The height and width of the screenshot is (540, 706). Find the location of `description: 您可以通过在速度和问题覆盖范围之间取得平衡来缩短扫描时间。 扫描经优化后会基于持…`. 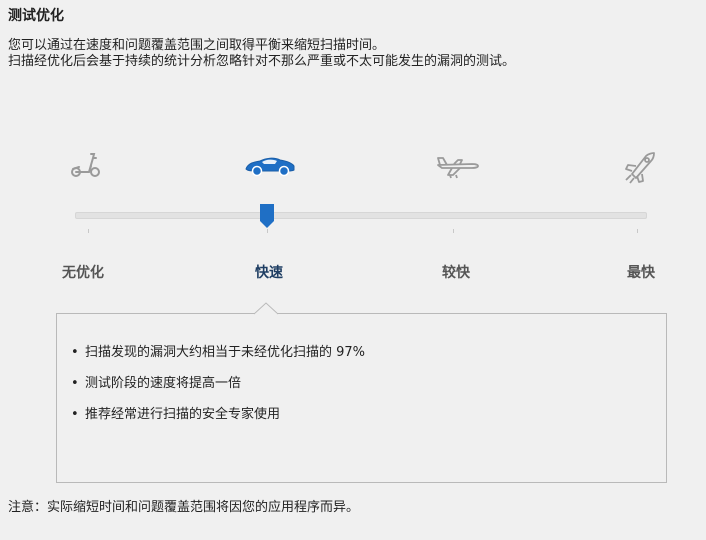

description: 您可以通过在速度和问题覆盖范围之间取得平衡来缩短扫描时间。 扫描经优化后会基于持… is located at coordinates (261, 54).